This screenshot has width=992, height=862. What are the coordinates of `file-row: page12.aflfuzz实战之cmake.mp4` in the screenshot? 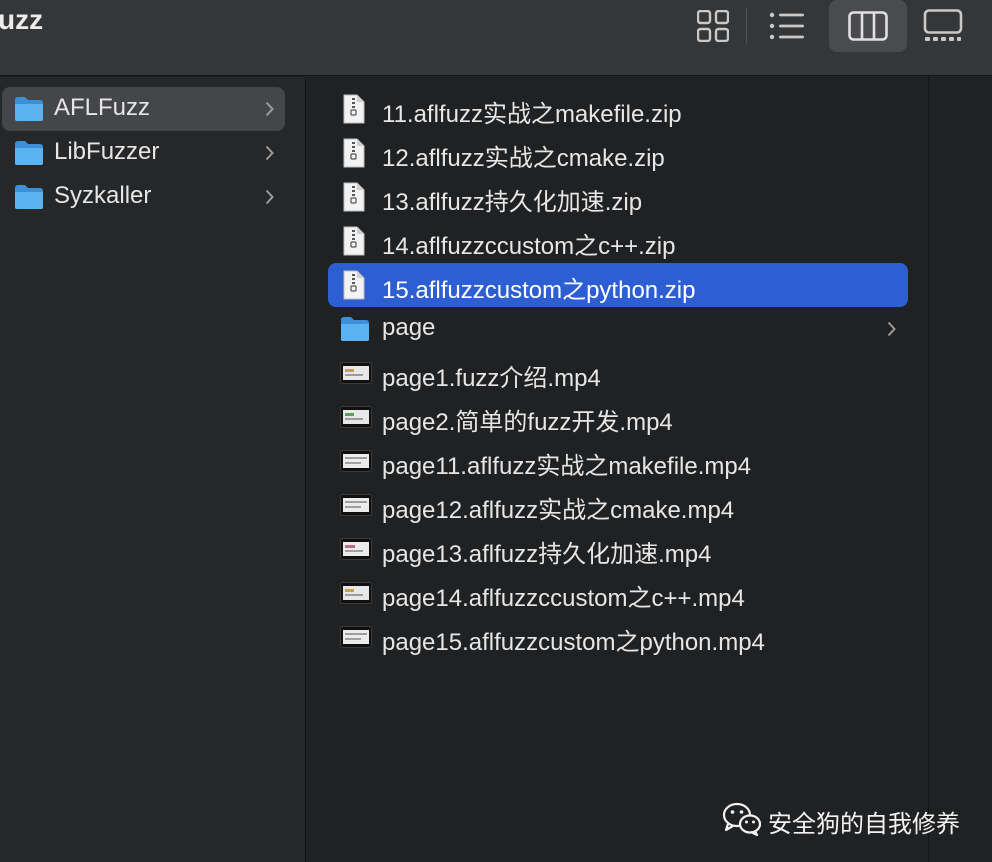 It's located at (618, 505).